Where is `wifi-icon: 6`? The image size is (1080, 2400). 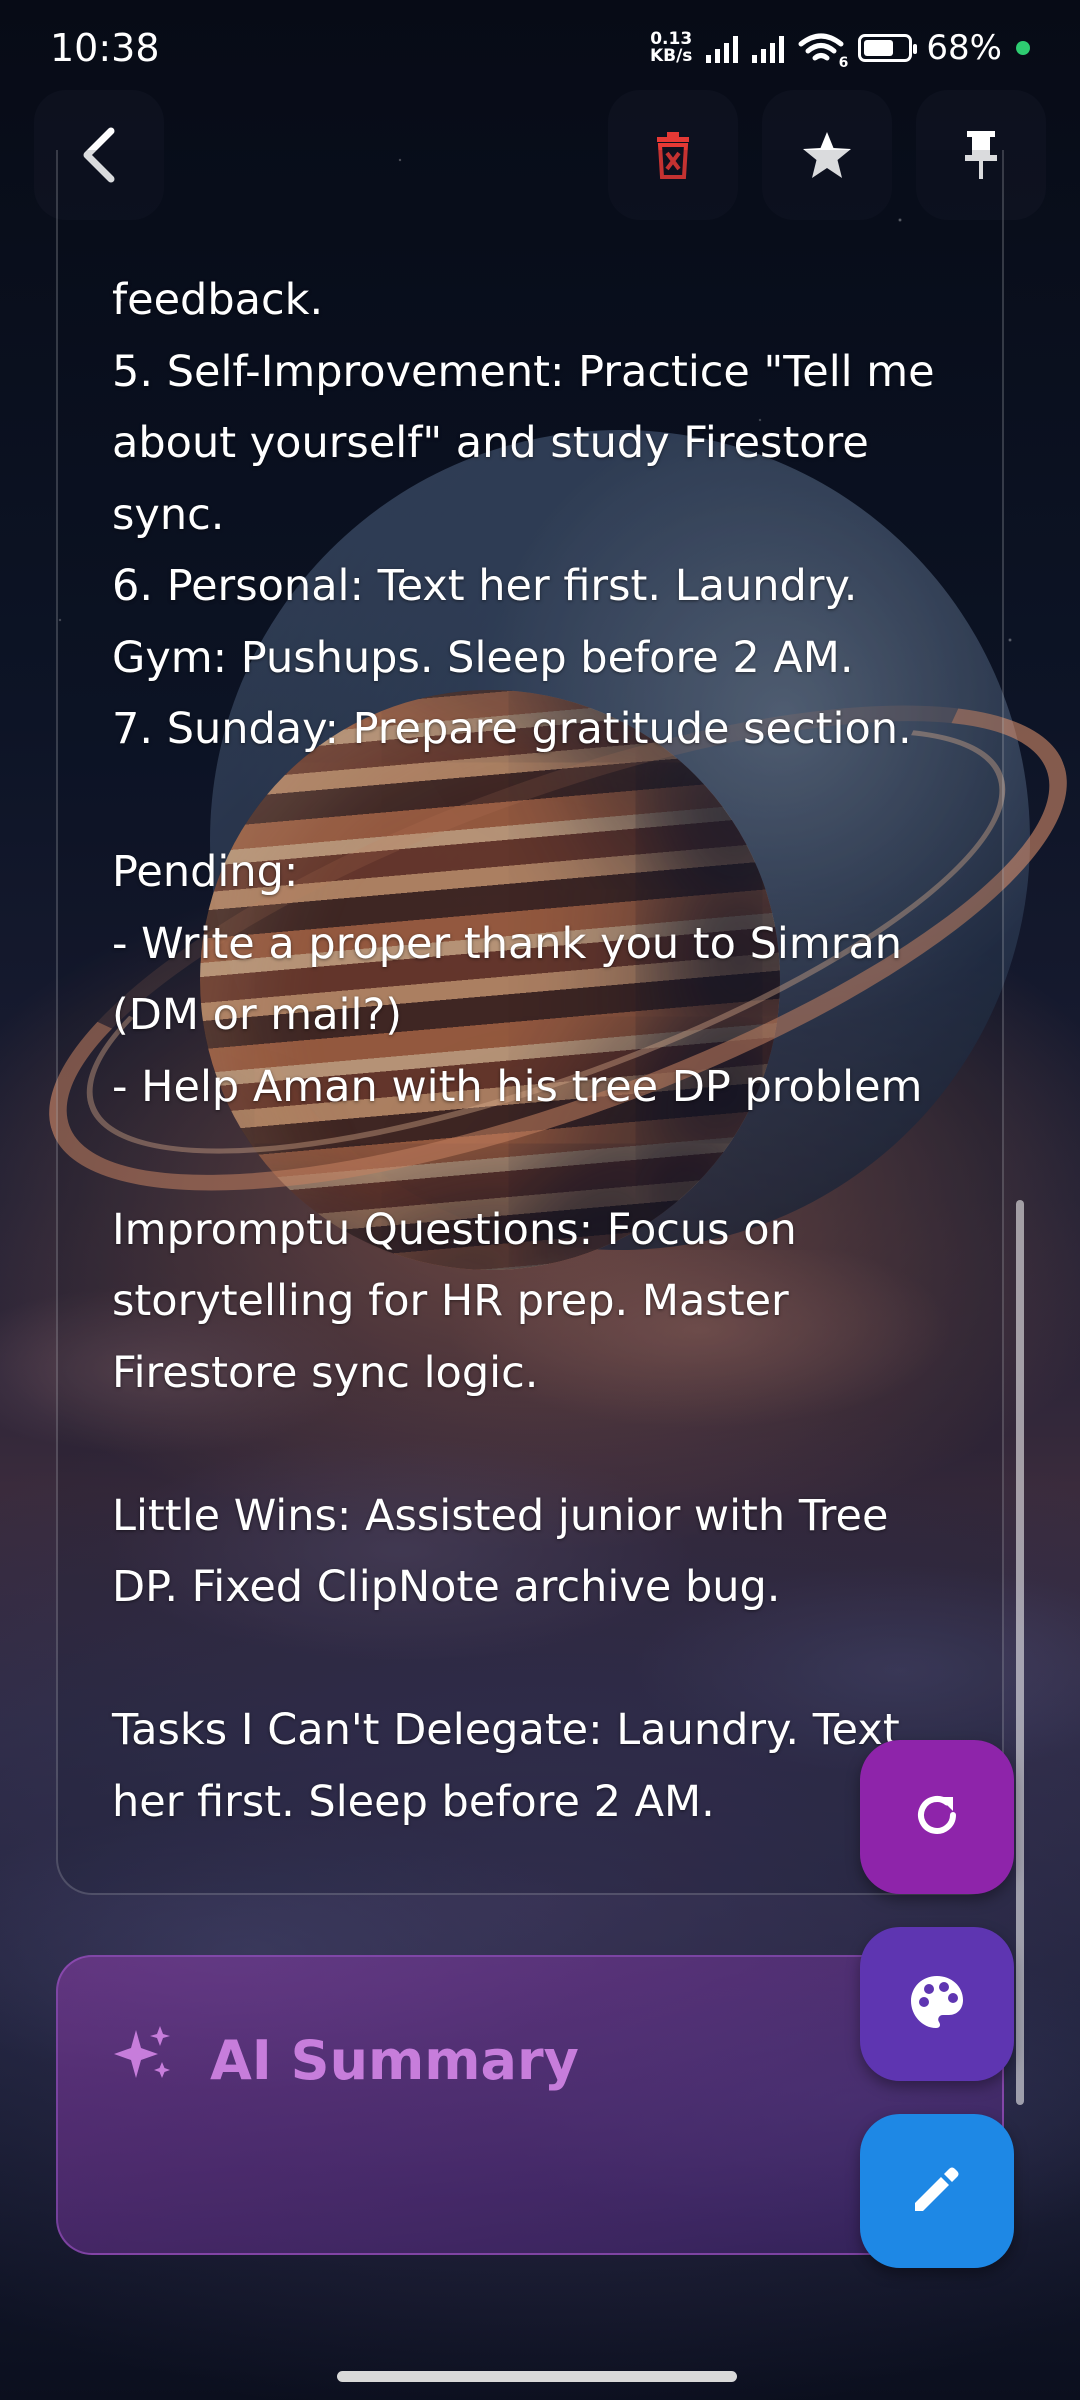 wifi-icon: 6 is located at coordinates (823, 51).